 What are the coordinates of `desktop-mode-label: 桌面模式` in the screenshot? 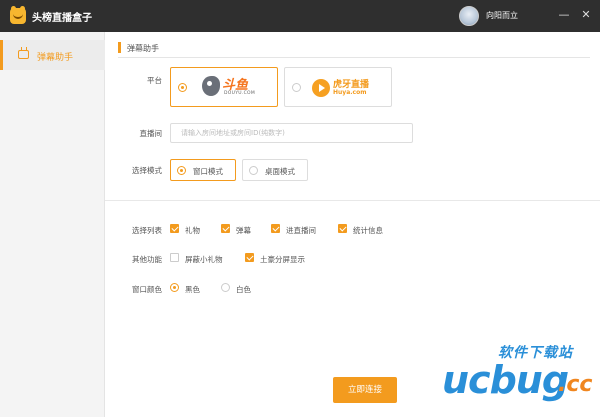 It's located at (280, 171).